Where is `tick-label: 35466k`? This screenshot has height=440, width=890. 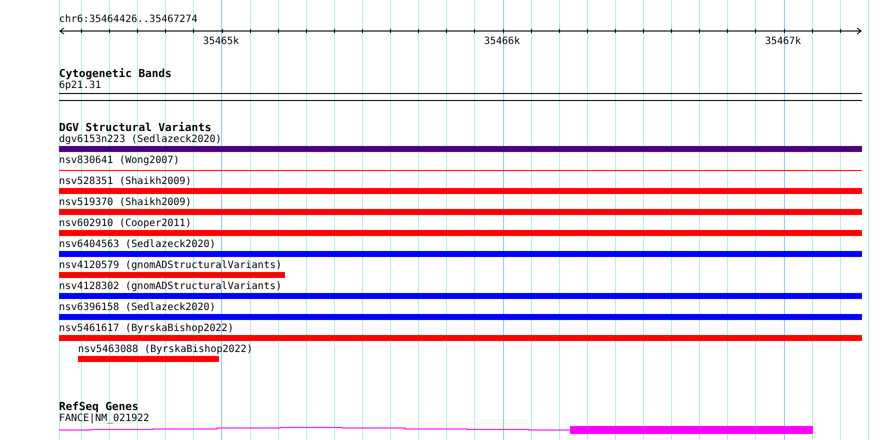
tick-label: 35466k is located at coordinates (502, 42).